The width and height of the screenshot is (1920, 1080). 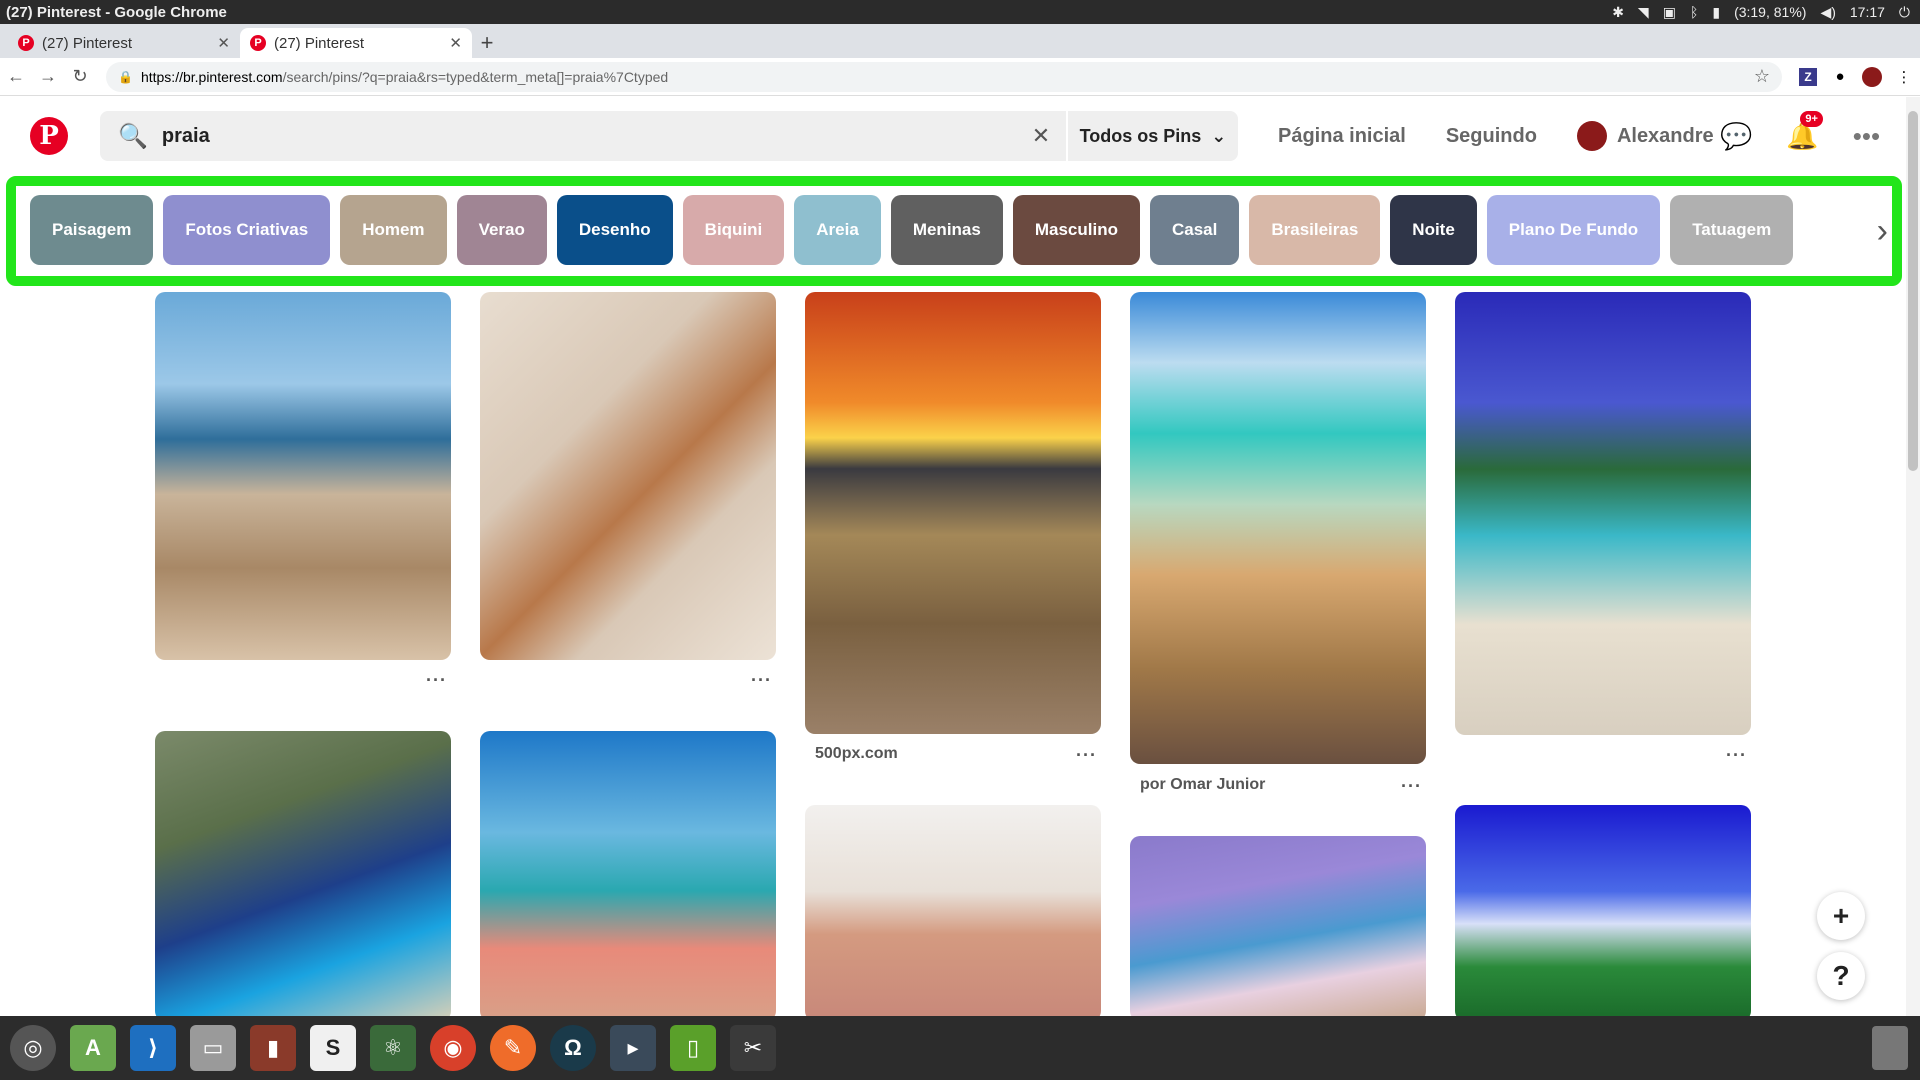 I want to click on tab-pinterest-1: P (27) Pinterest ✕, so click(x=124, y=43).